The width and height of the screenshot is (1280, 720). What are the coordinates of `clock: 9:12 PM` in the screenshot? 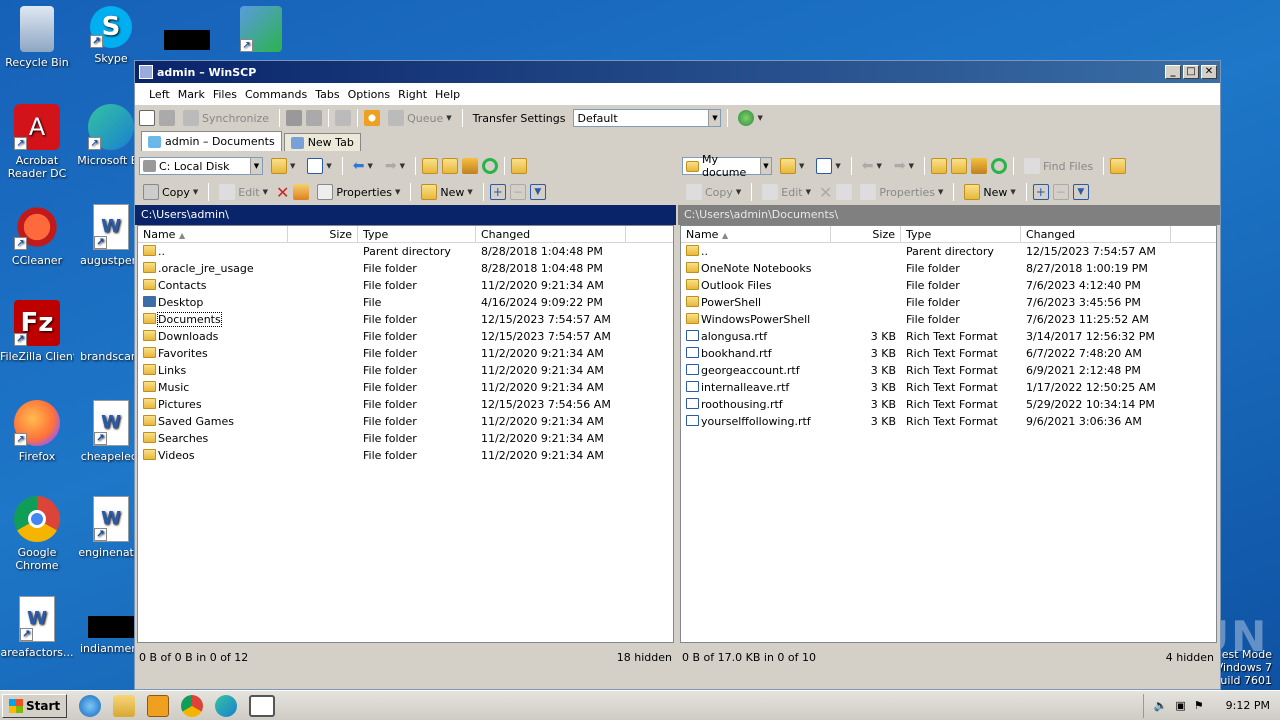 It's located at (1248, 705).